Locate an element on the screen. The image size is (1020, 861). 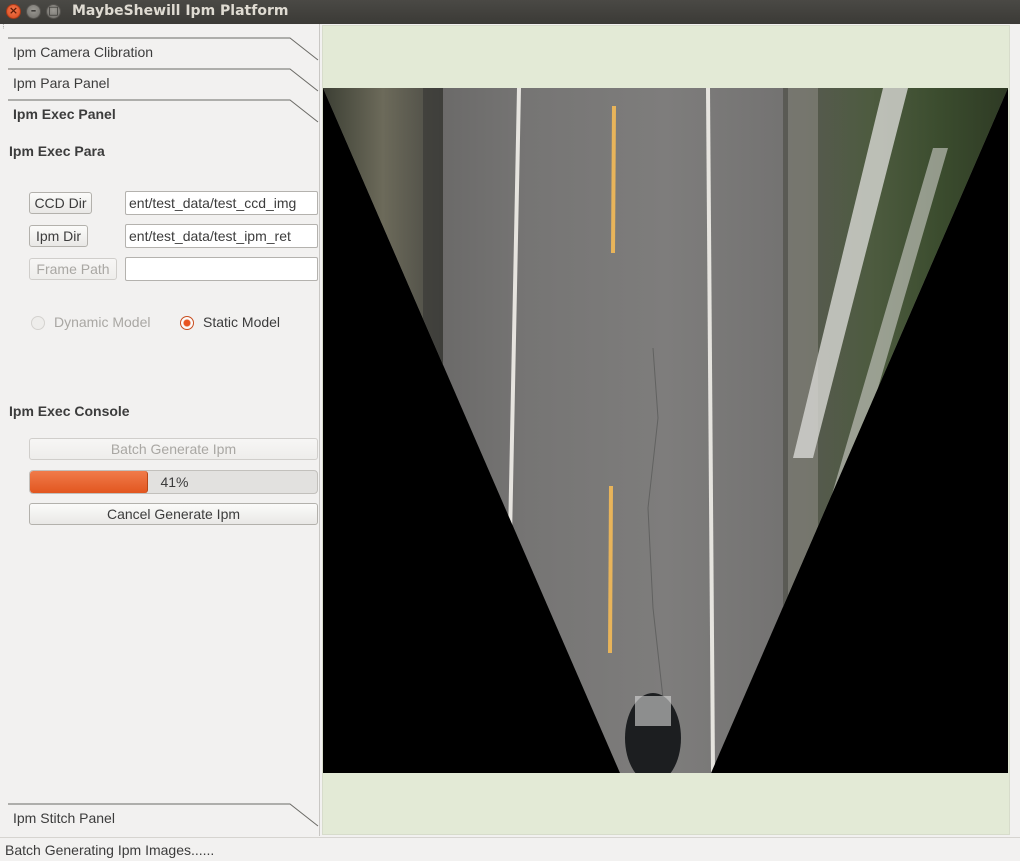
radio-label: Static Model is located at coordinates (242, 322).